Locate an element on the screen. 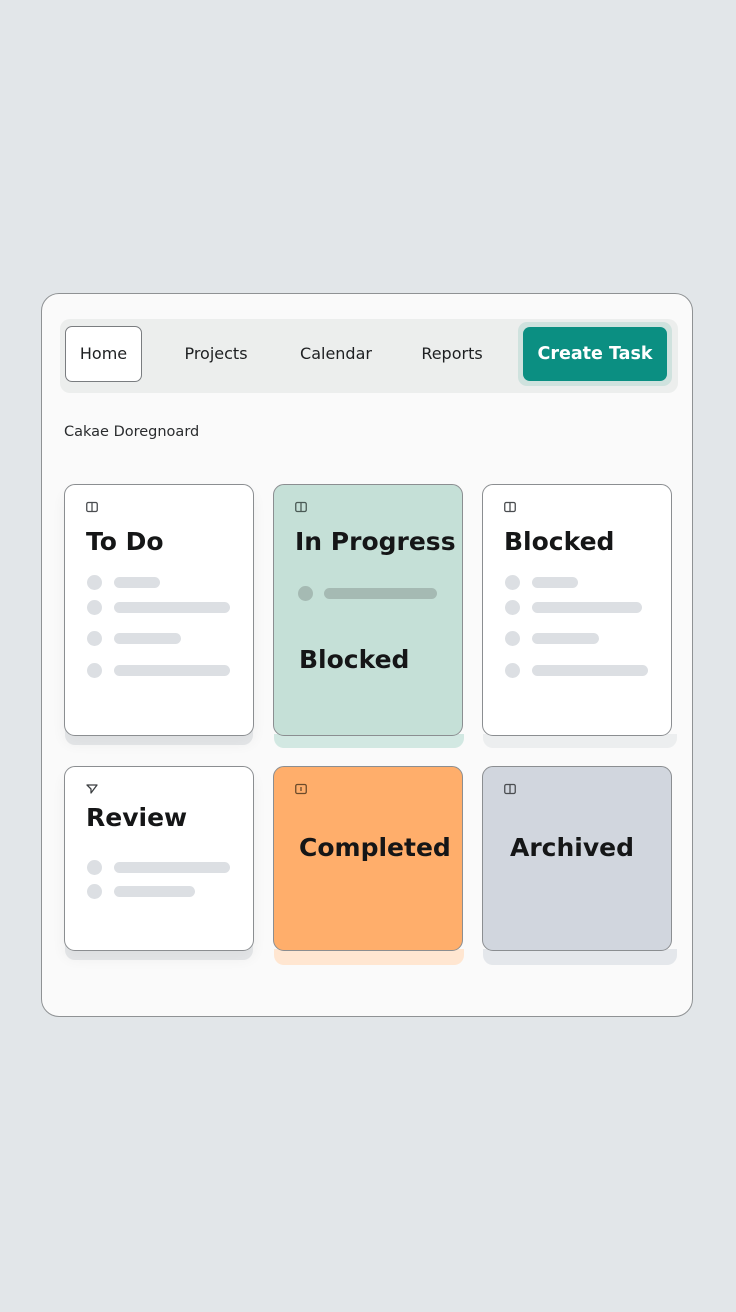  column-title: In Progress is located at coordinates (375, 541).